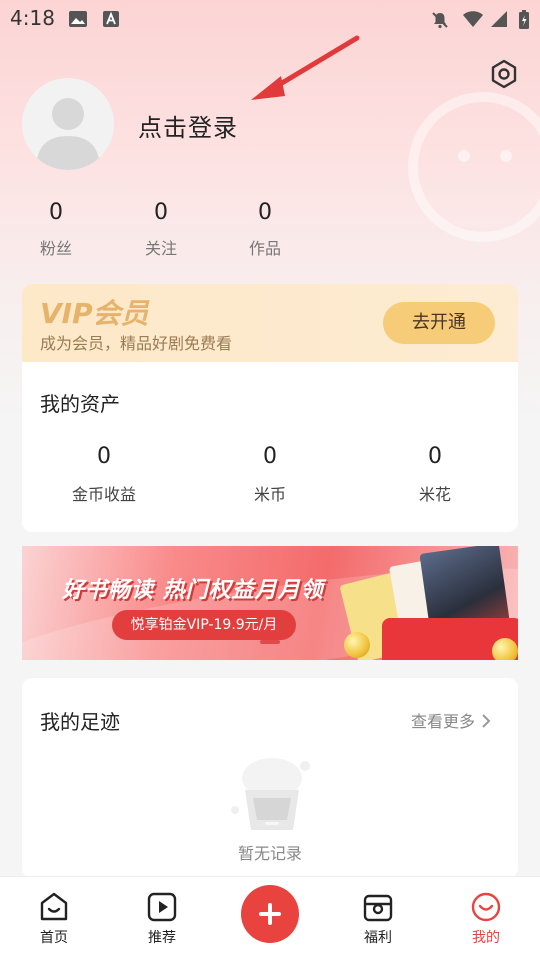 The height and width of the screenshot is (960, 540). Describe the element at coordinates (193, 590) in the screenshot. I see `banner-title: 好书畅读 热门权益月月领` at that location.